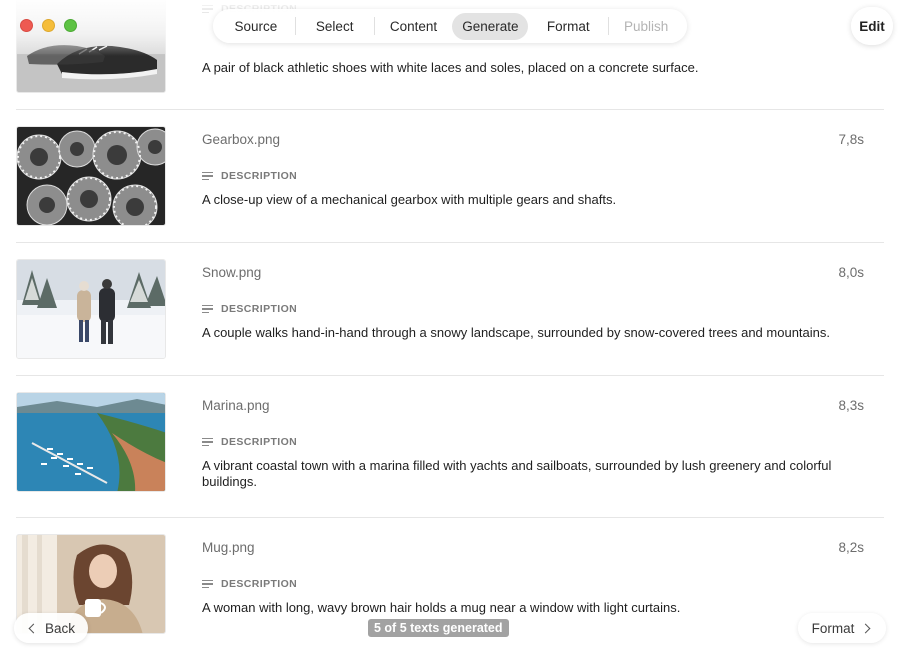 The height and width of the screenshot is (652, 900). I want to click on window-controls, so click(48, 25).